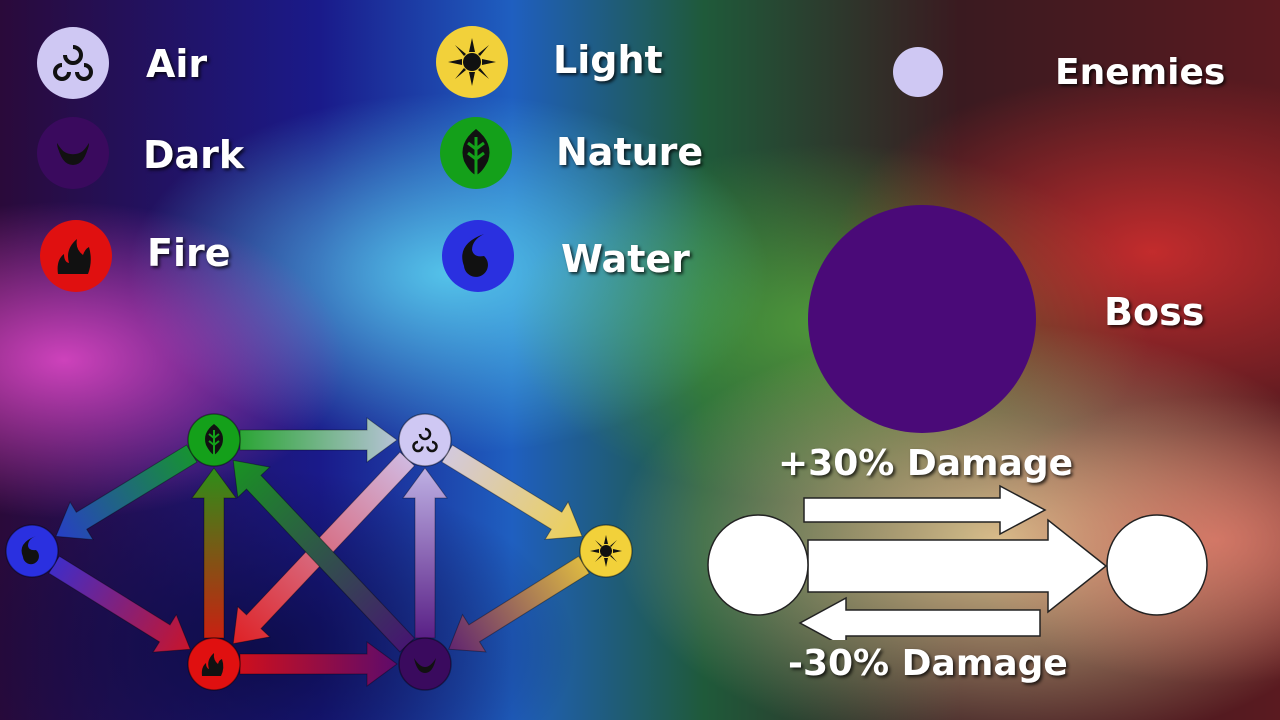 The height and width of the screenshot is (720, 1280). What do you see at coordinates (608, 60) in the screenshot?
I see `legend-label-light: Light` at bounding box center [608, 60].